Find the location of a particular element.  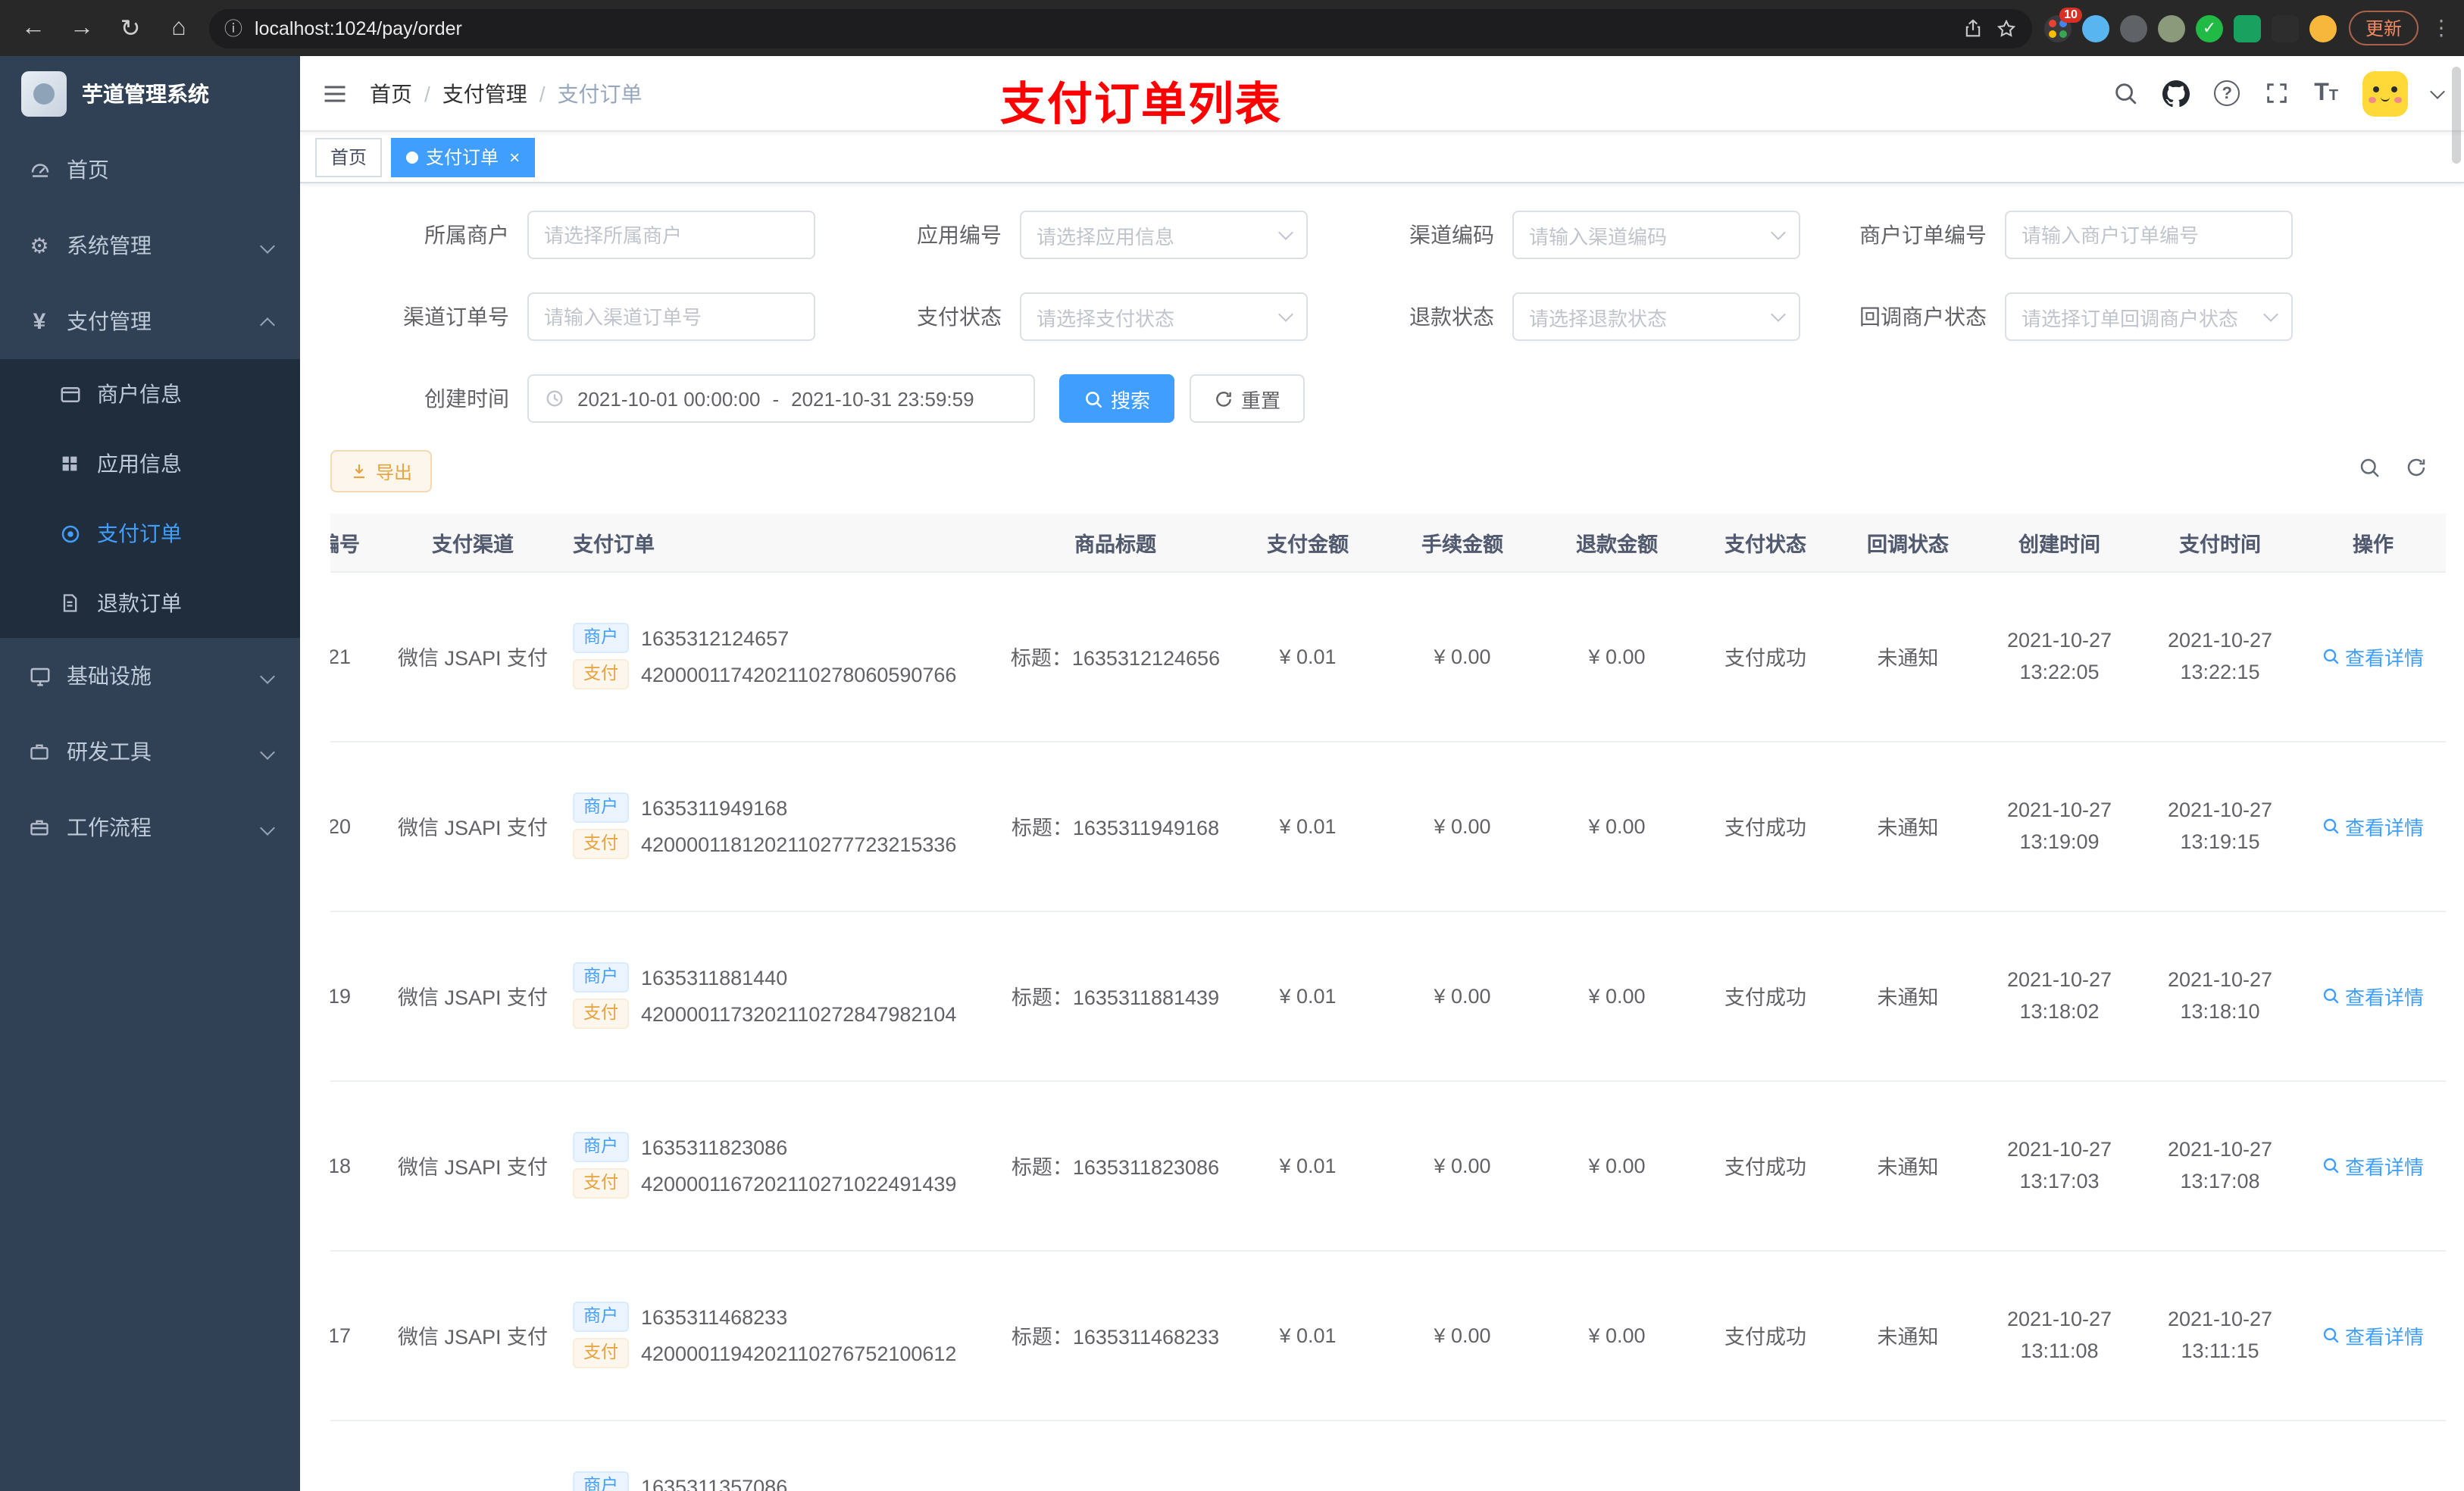

tab-label: 支付订单 is located at coordinates (462, 157).